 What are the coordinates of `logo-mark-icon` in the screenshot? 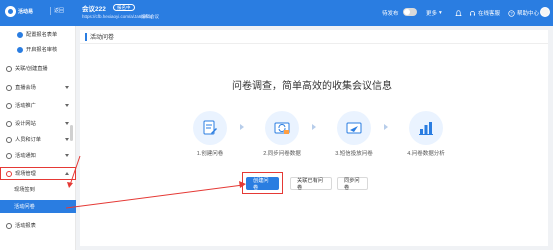 It's located at (10, 11).